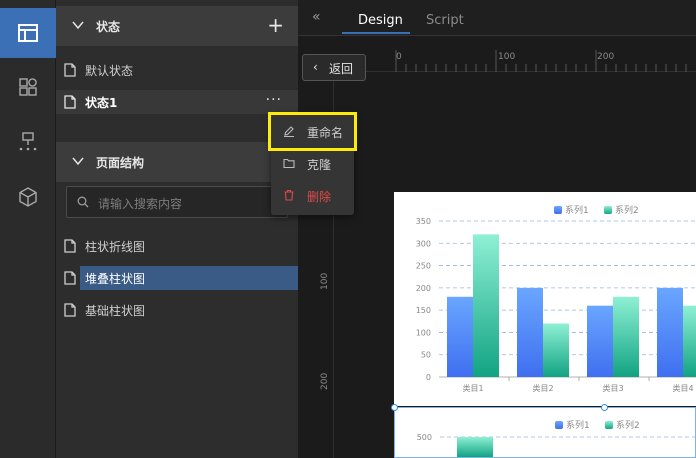  I want to click on layout-button, so click(28, 33).